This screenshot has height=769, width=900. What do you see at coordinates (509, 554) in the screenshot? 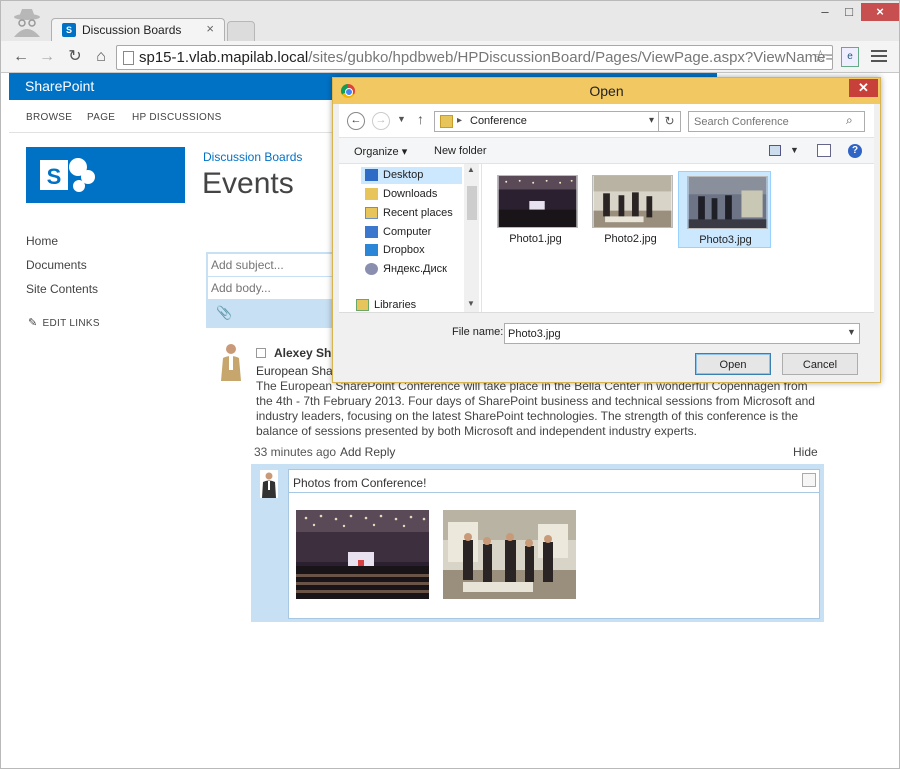
I see `conference-booth-photo` at bounding box center [509, 554].